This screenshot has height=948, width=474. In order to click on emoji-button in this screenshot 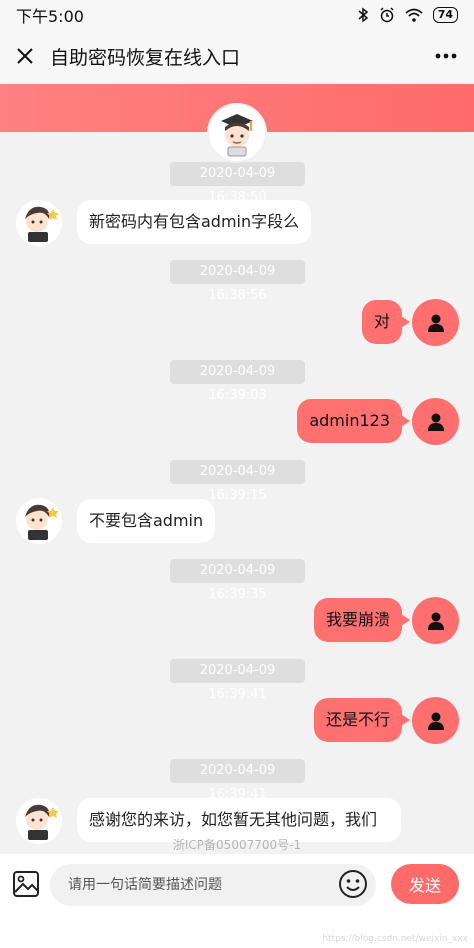, I will do `click(354, 885)`.